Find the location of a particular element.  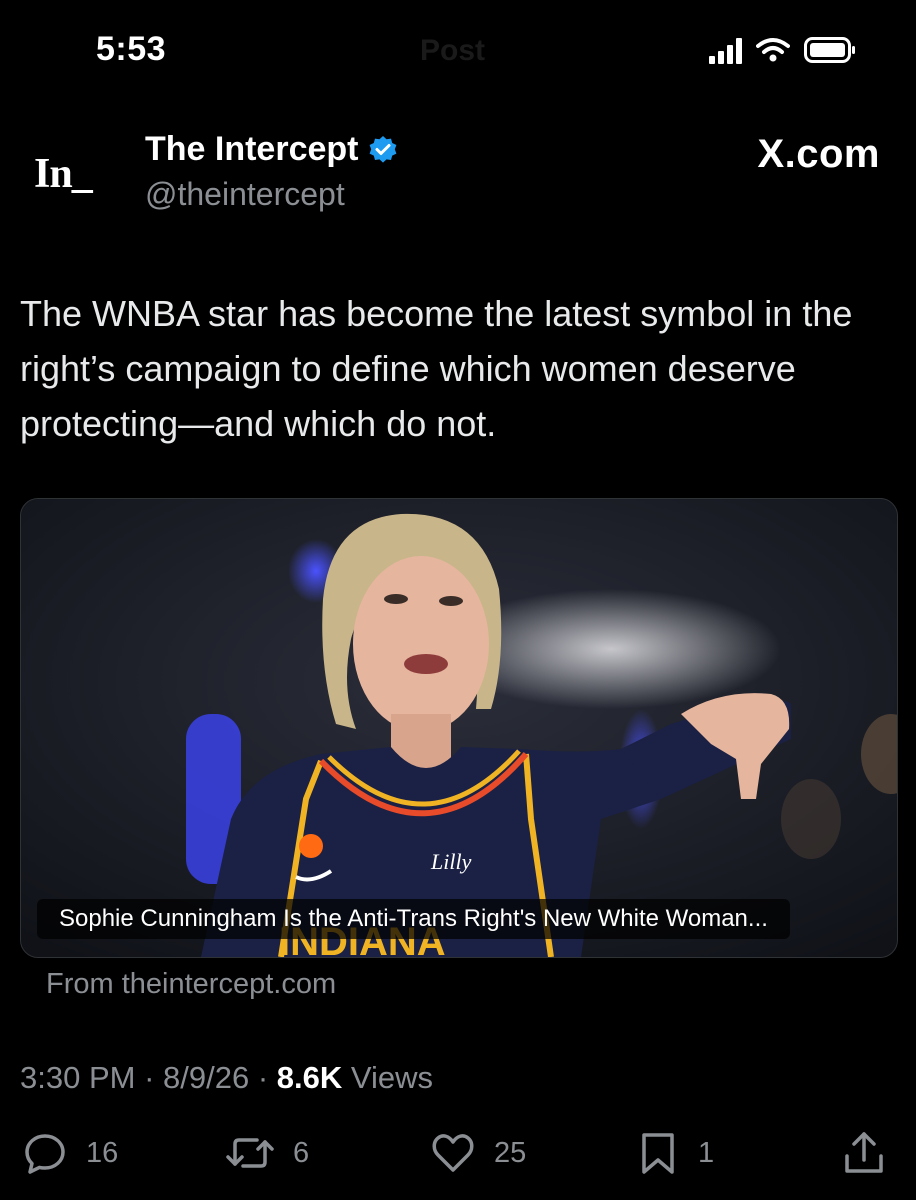

card-source: From theintercept.com is located at coordinates (191, 984).